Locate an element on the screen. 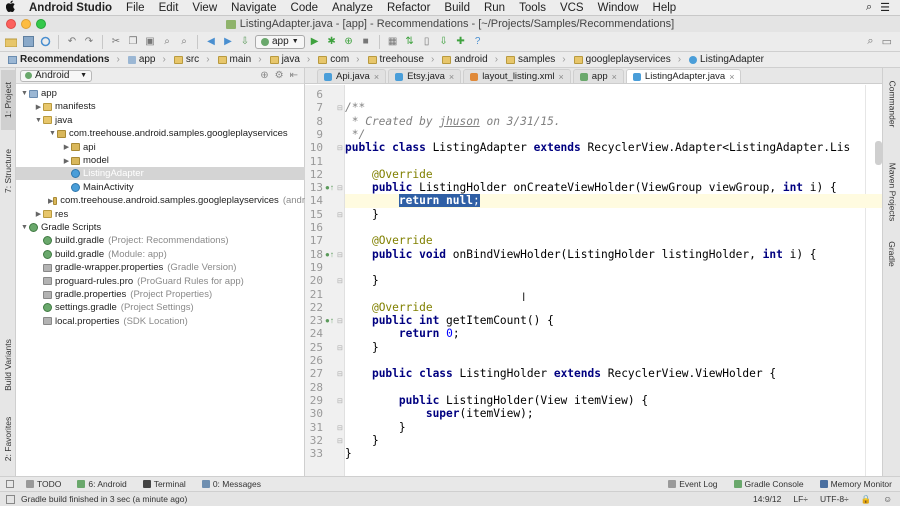  breadcrumb-item: treehouse › is located at coordinates (401, 59).